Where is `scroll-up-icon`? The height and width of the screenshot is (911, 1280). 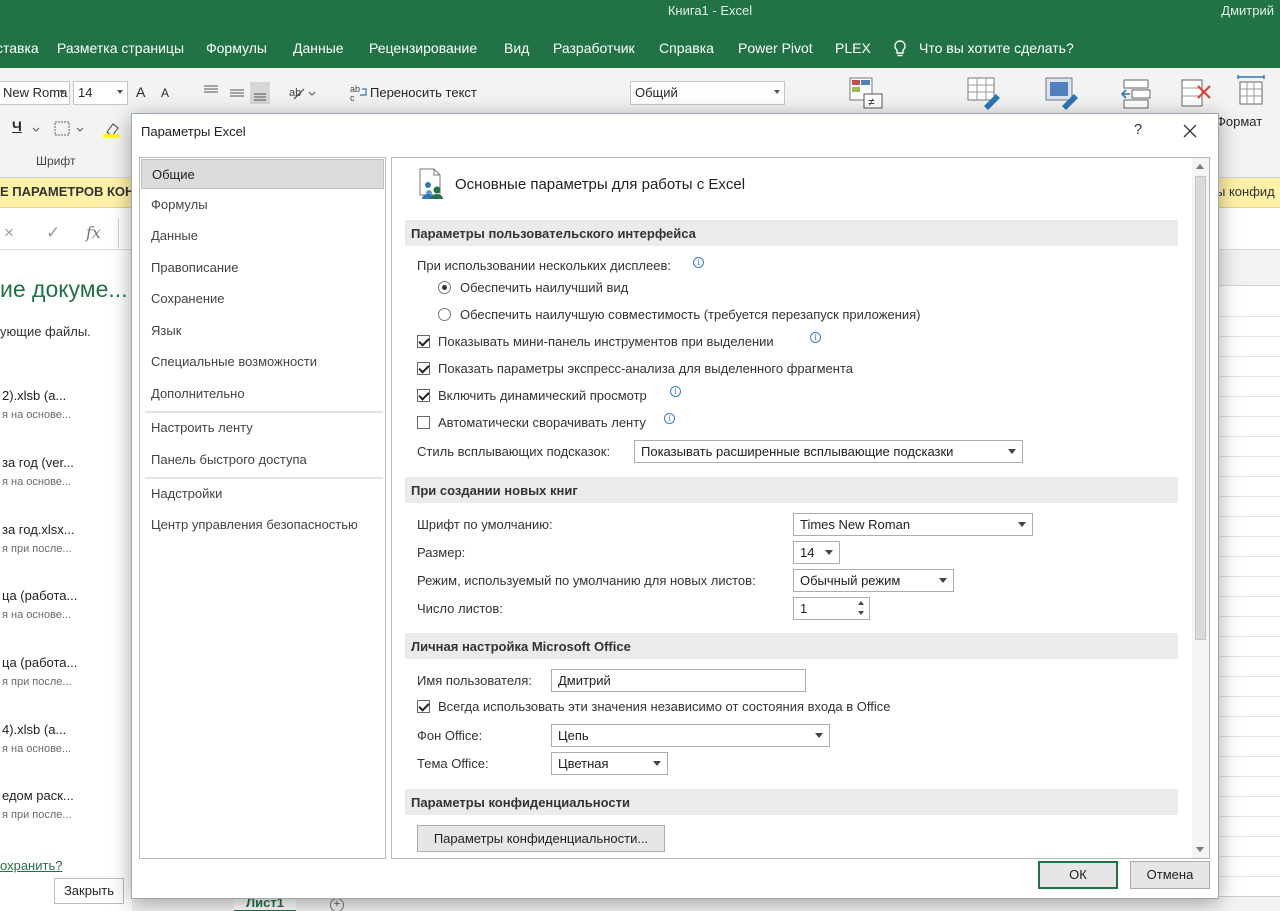
scroll-up-icon is located at coordinates (1200, 166).